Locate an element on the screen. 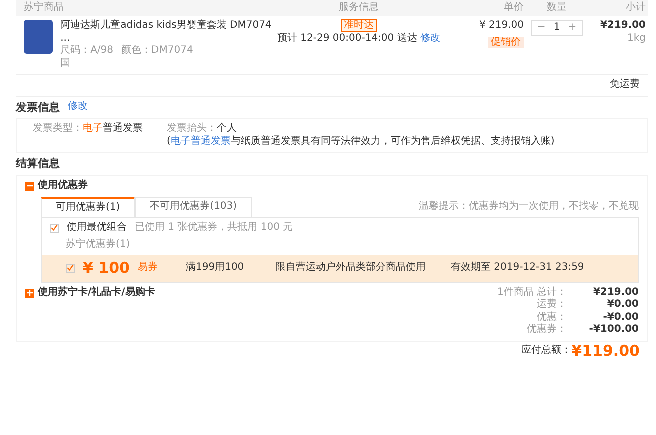  product-color: 颜色：DM7074 is located at coordinates (158, 51).